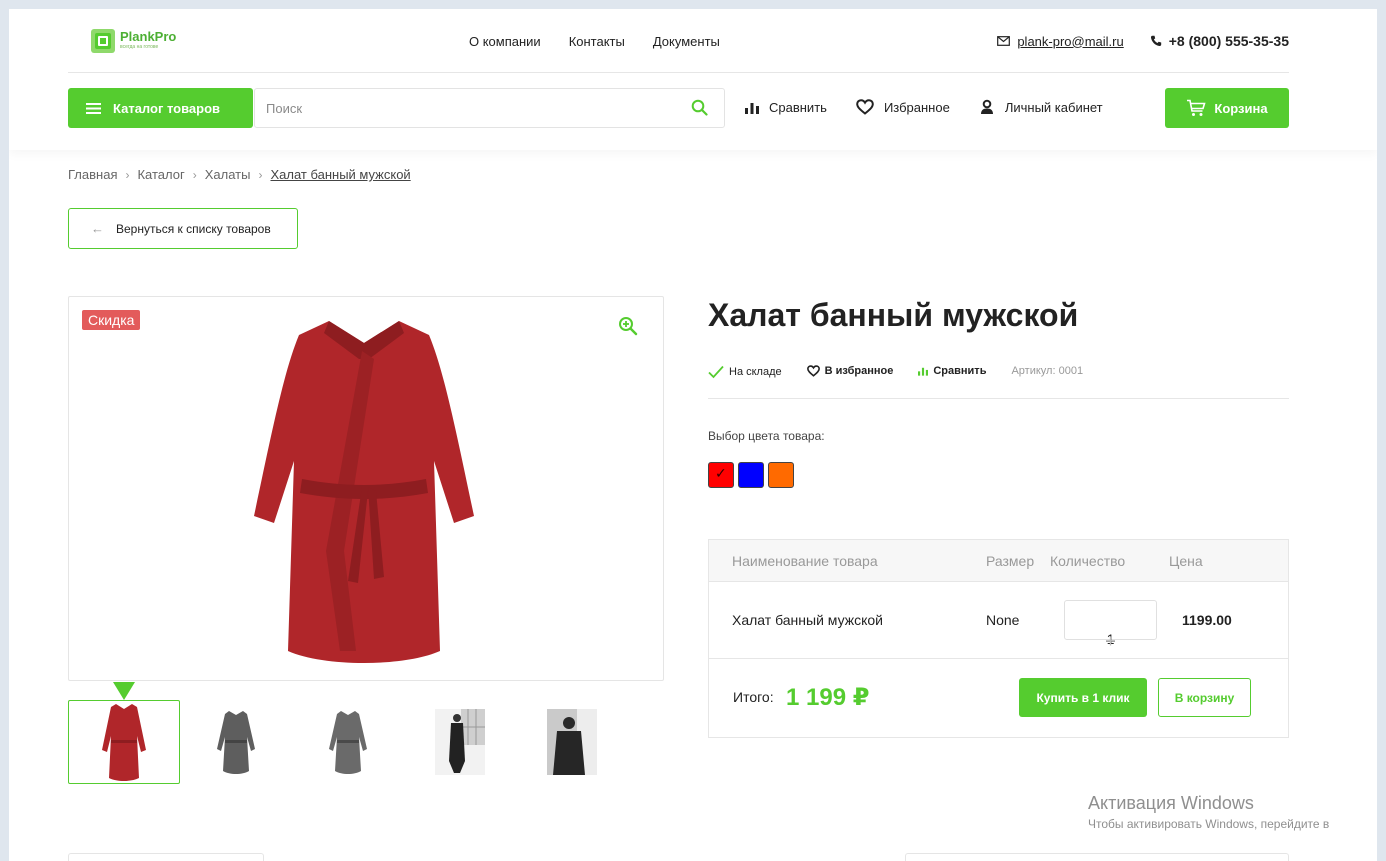 This screenshot has width=1386, height=861. I want to click on search-box, so click(489, 108).